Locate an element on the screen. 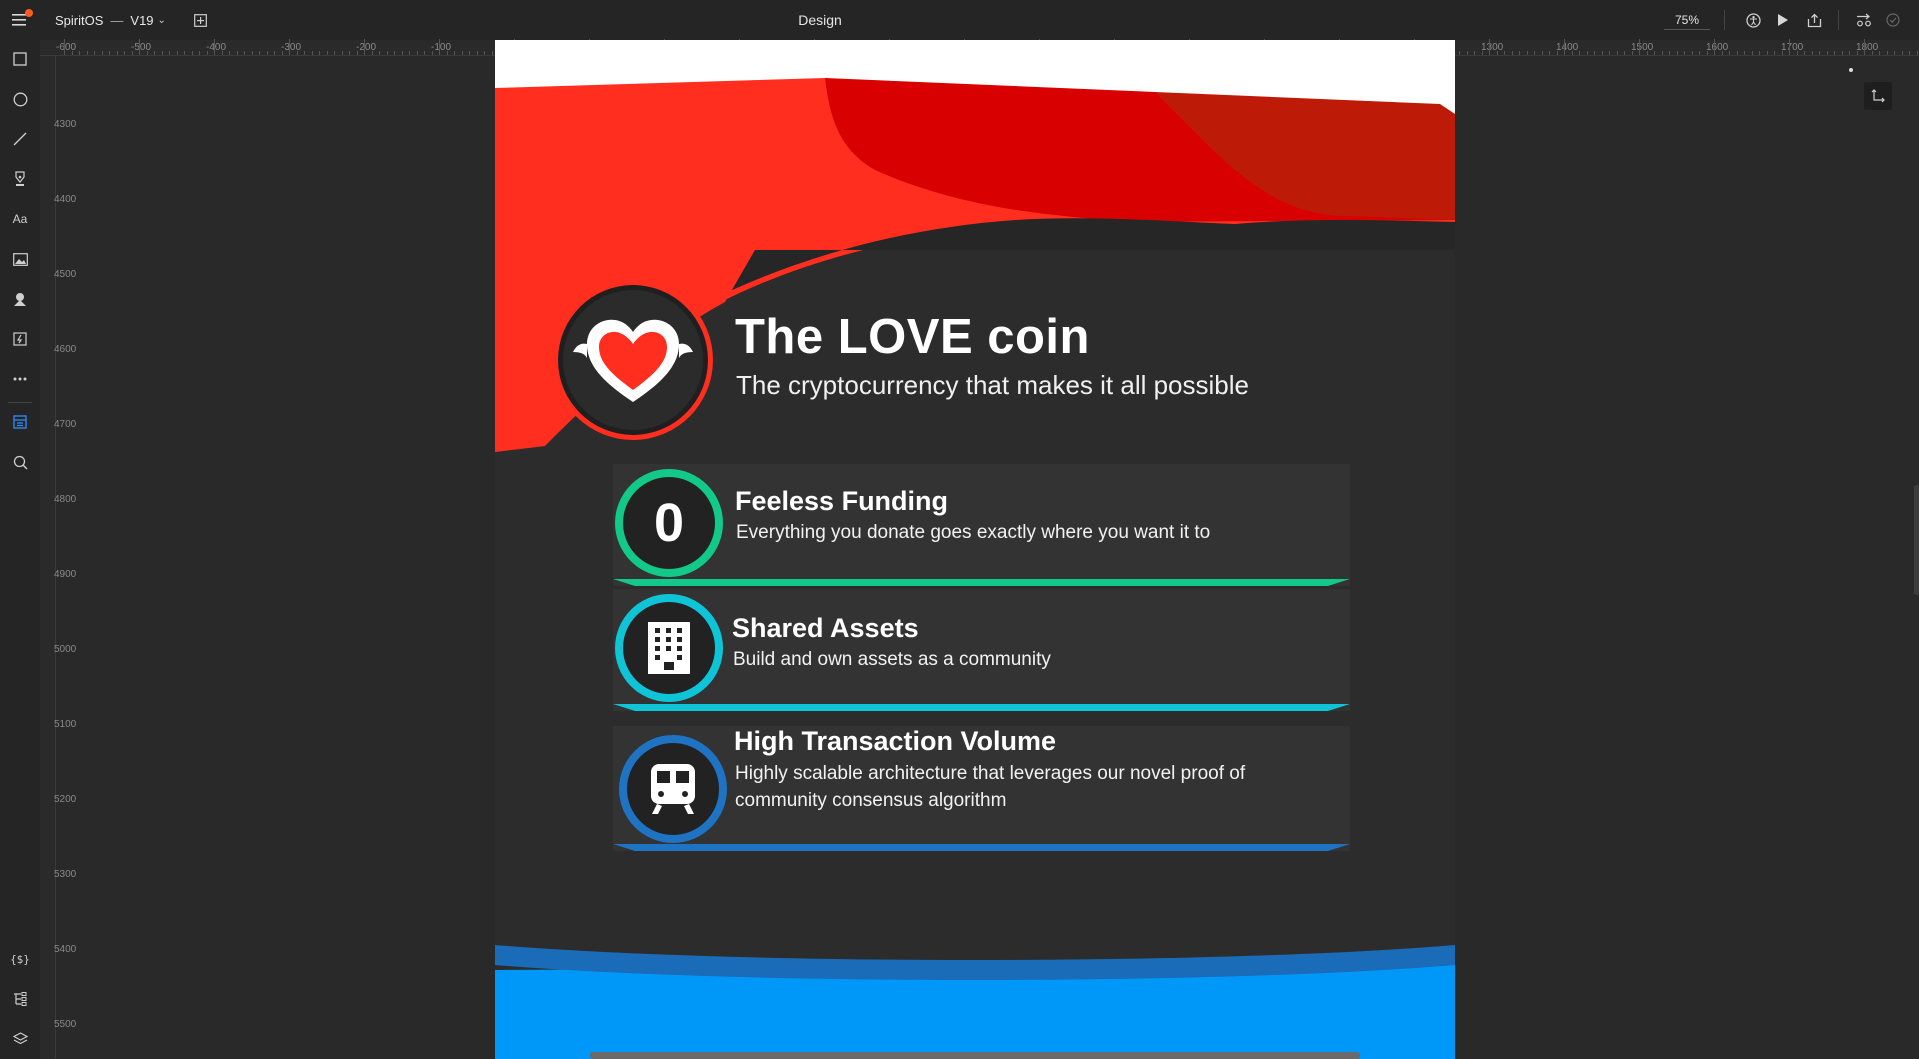  ruler-top-label: 1600 is located at coordinates (1717, 47).